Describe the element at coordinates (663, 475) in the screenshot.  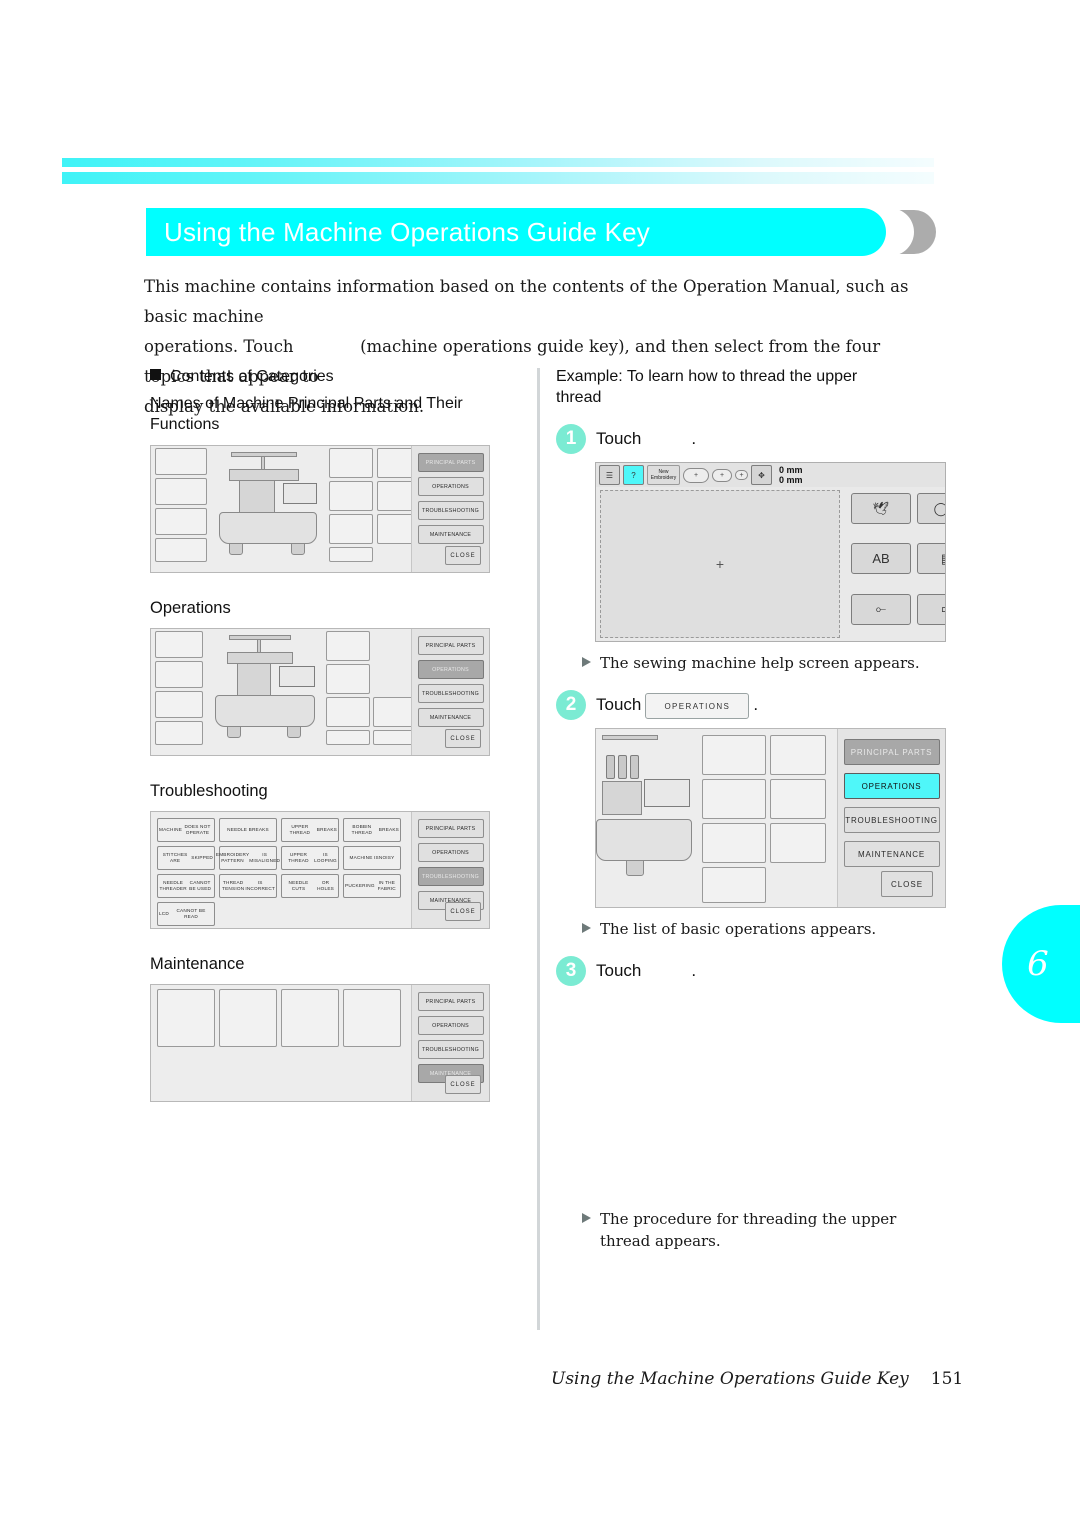
I see `new-embroidery-button: New Embroidery` at that location.